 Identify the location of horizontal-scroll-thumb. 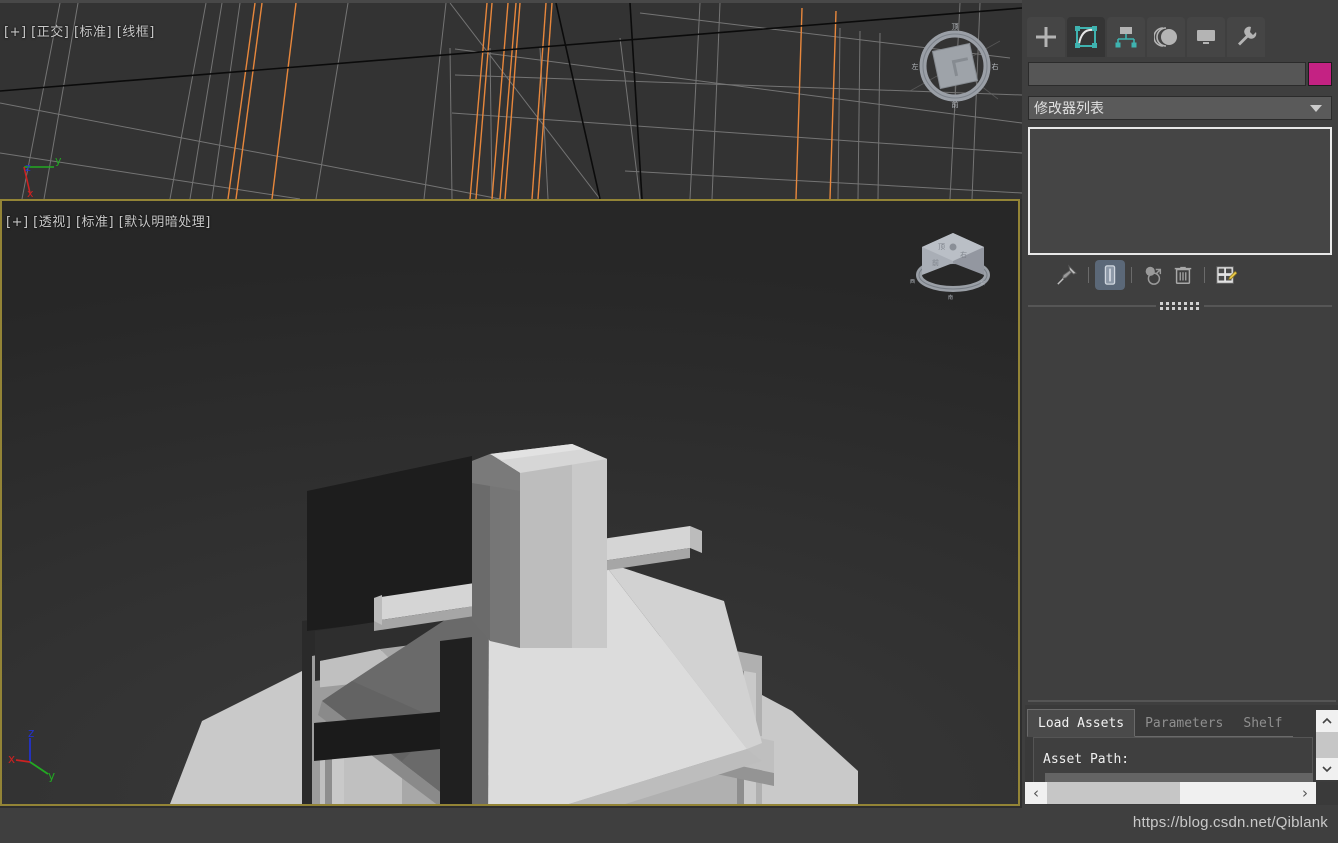
(1113, 793).